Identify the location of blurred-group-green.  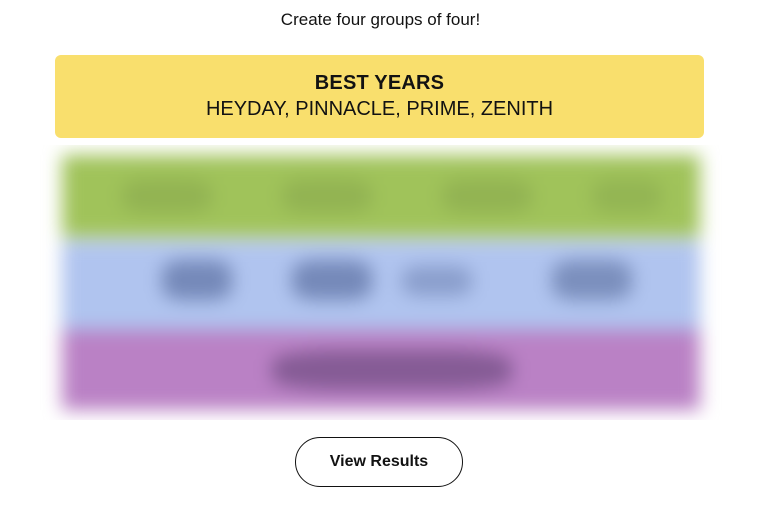
(381, 196).